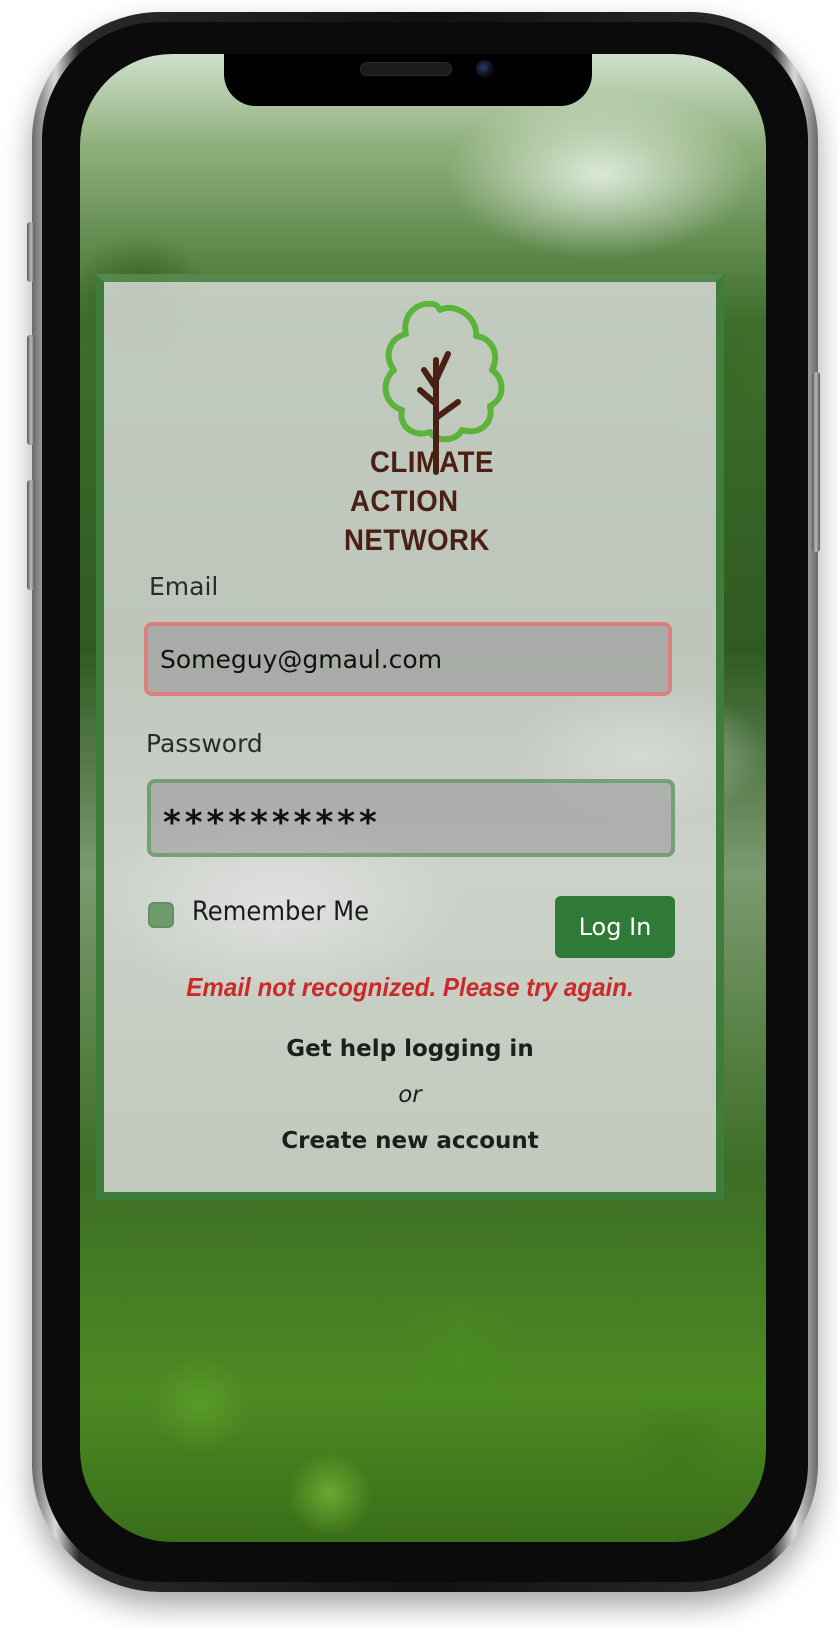  What do you see at coordinates (161, 915) in the screenshot?
I see `remember-me-checkbox` at bounding box center [161, 915].